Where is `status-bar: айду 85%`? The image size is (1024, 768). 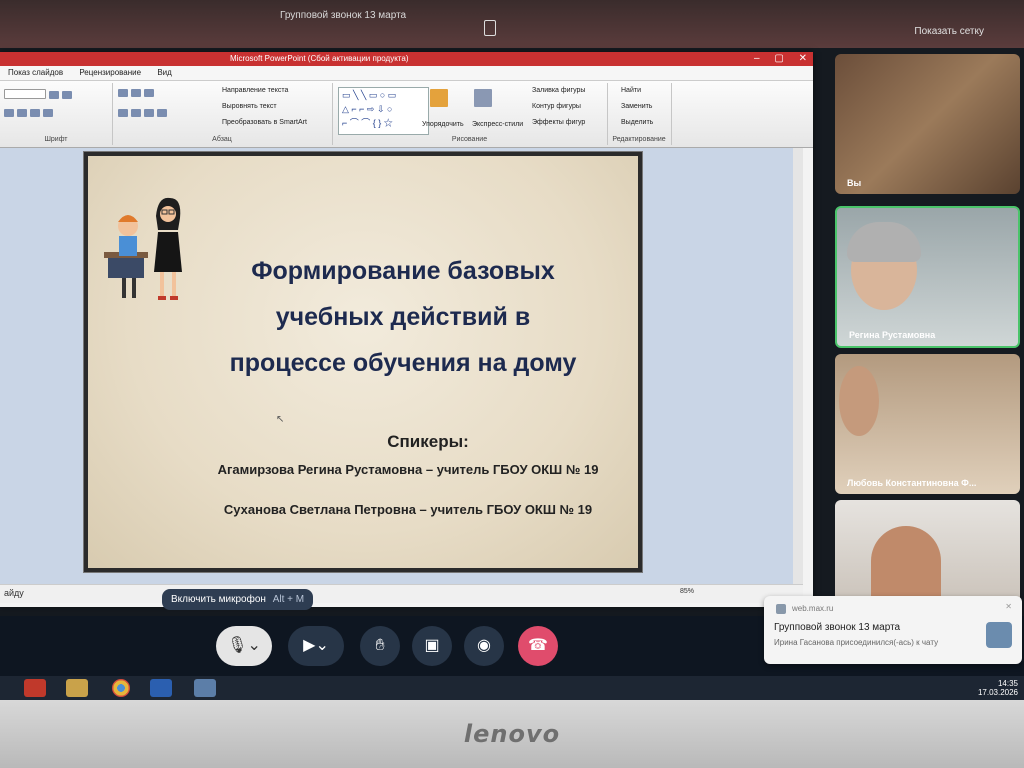
status-bar: айду 85% is located at coordinates (401, 593).